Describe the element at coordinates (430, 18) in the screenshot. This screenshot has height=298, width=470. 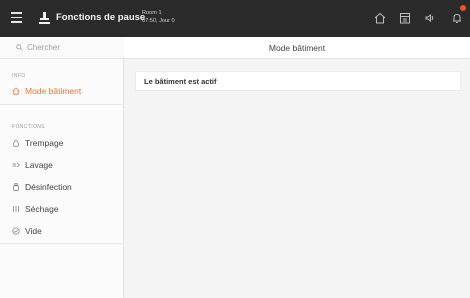
I see `sound-icon` at that location.